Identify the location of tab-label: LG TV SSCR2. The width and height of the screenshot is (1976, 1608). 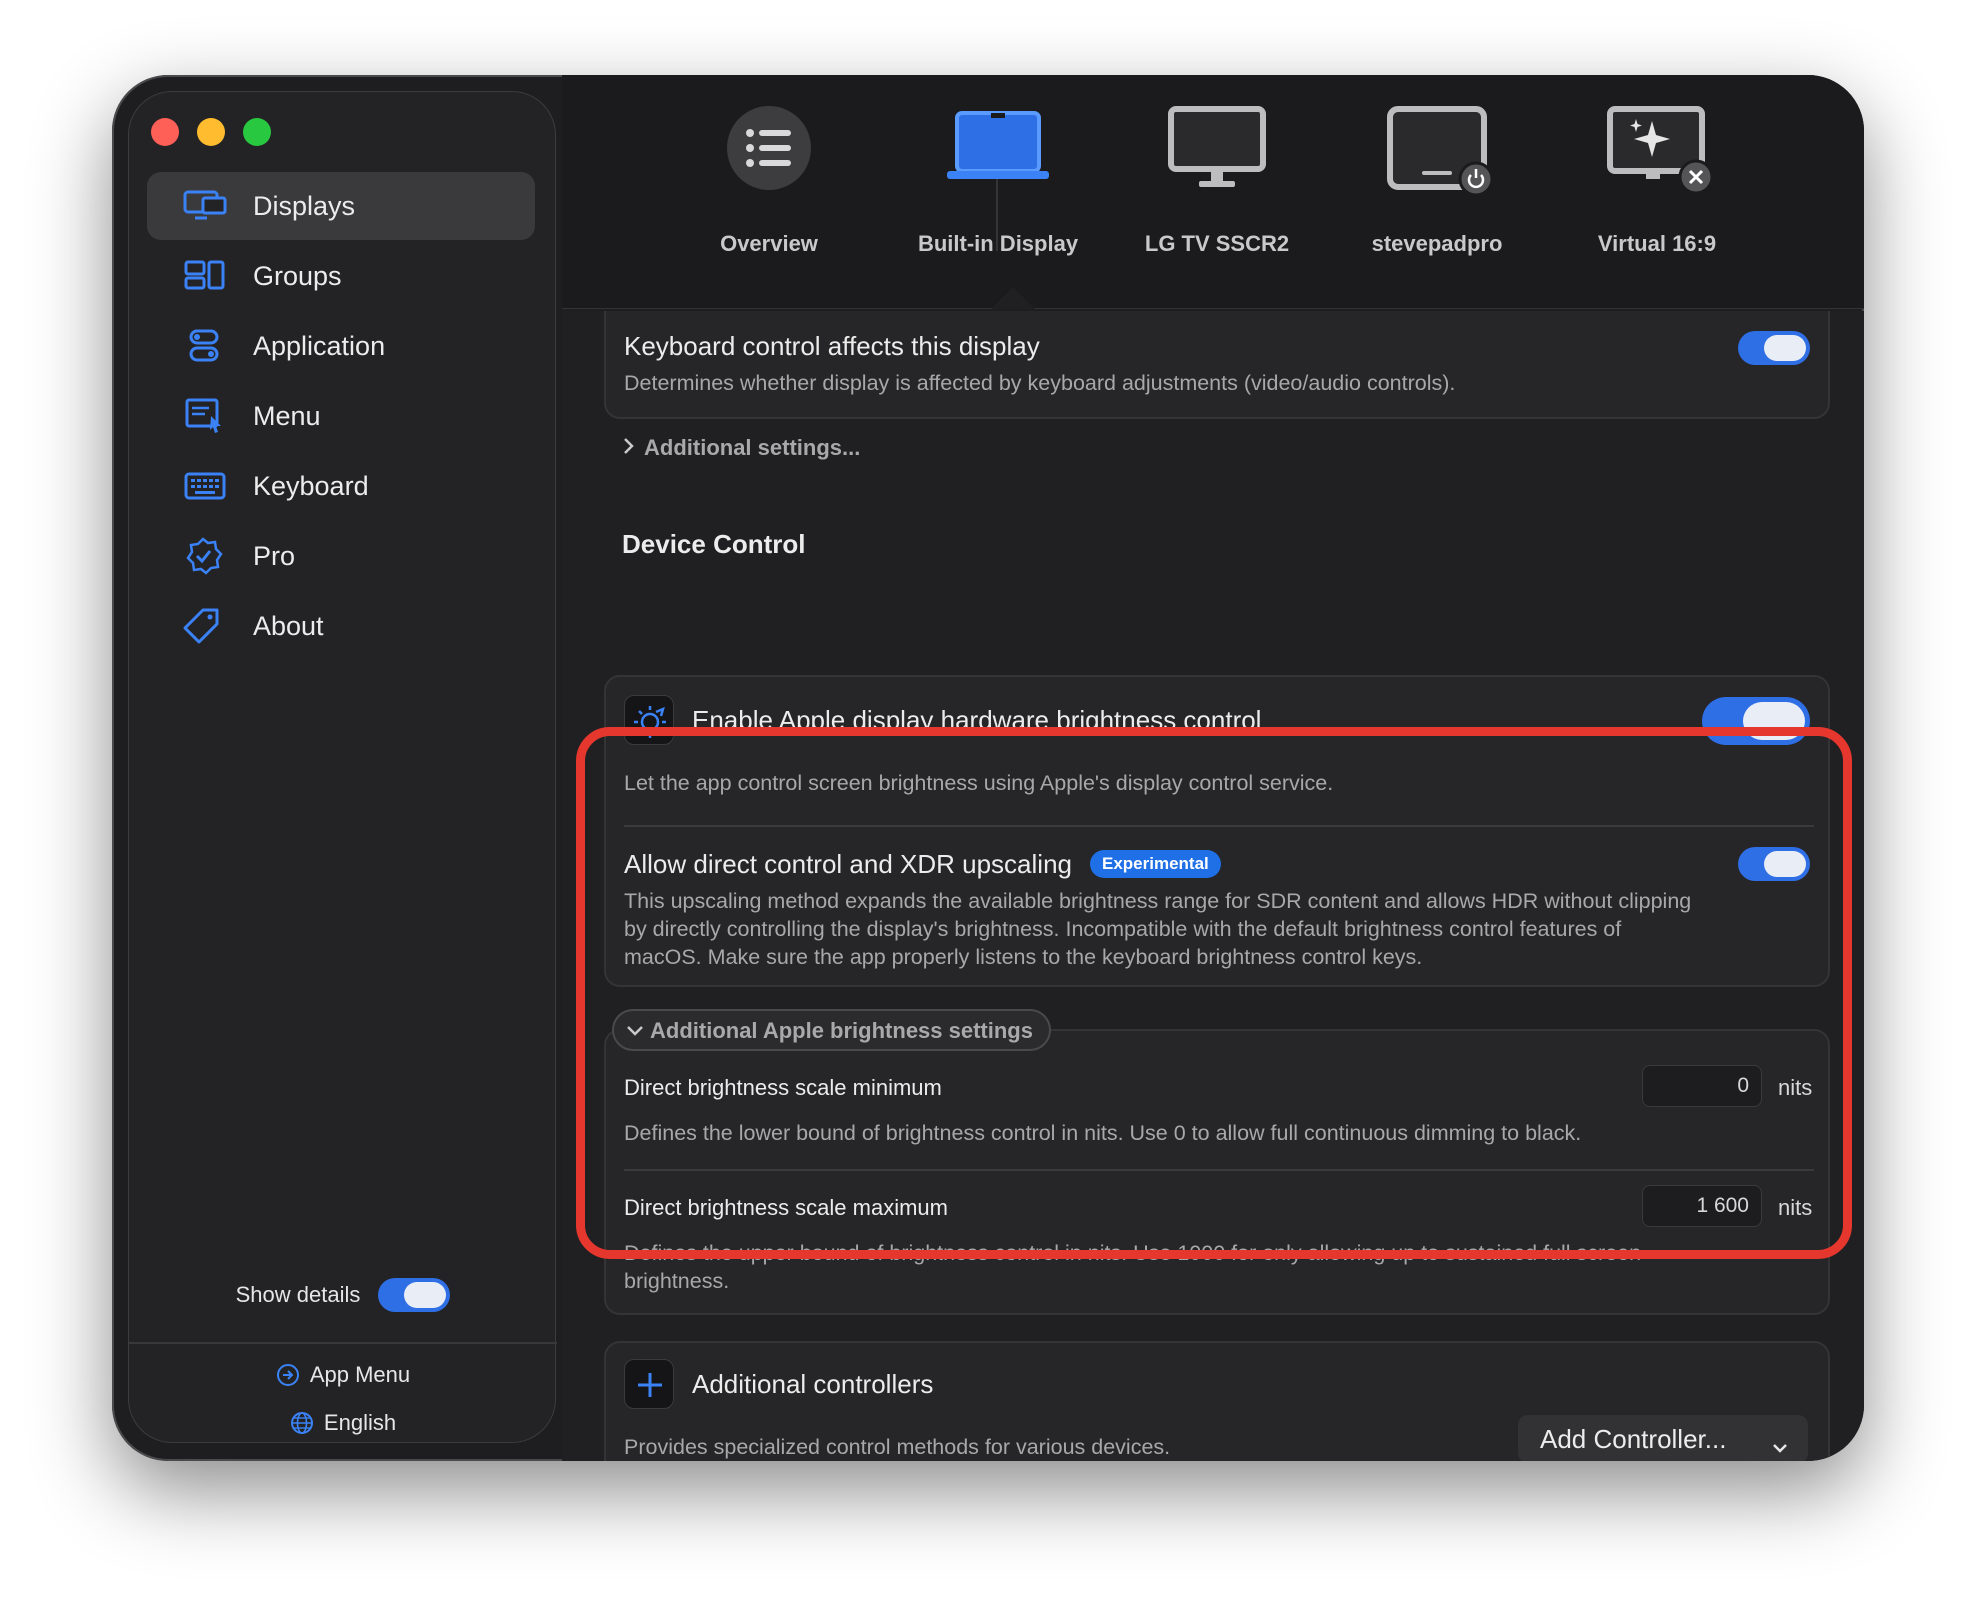
(1217, 243).